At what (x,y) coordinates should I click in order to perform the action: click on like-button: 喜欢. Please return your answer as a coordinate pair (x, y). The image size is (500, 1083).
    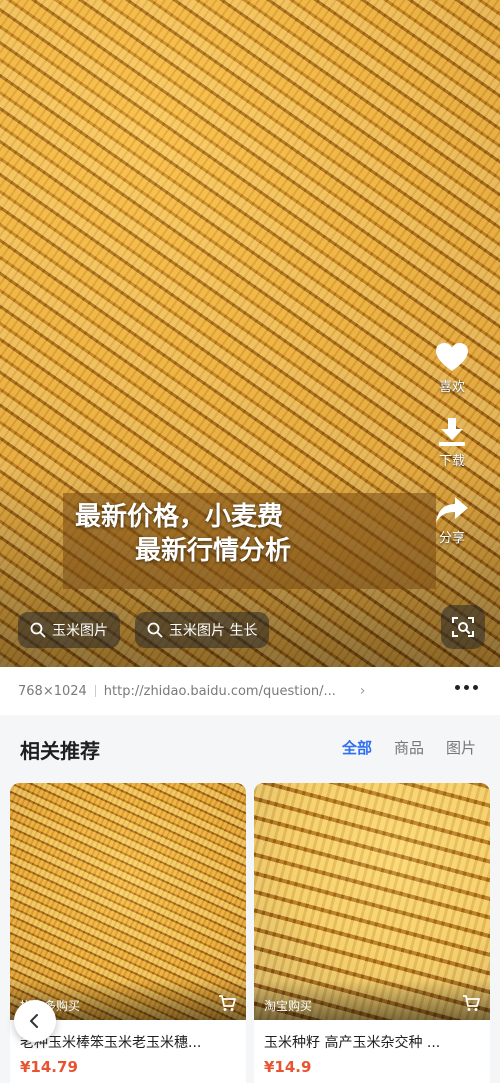
    Looking at the image, I should click on (452, 369).